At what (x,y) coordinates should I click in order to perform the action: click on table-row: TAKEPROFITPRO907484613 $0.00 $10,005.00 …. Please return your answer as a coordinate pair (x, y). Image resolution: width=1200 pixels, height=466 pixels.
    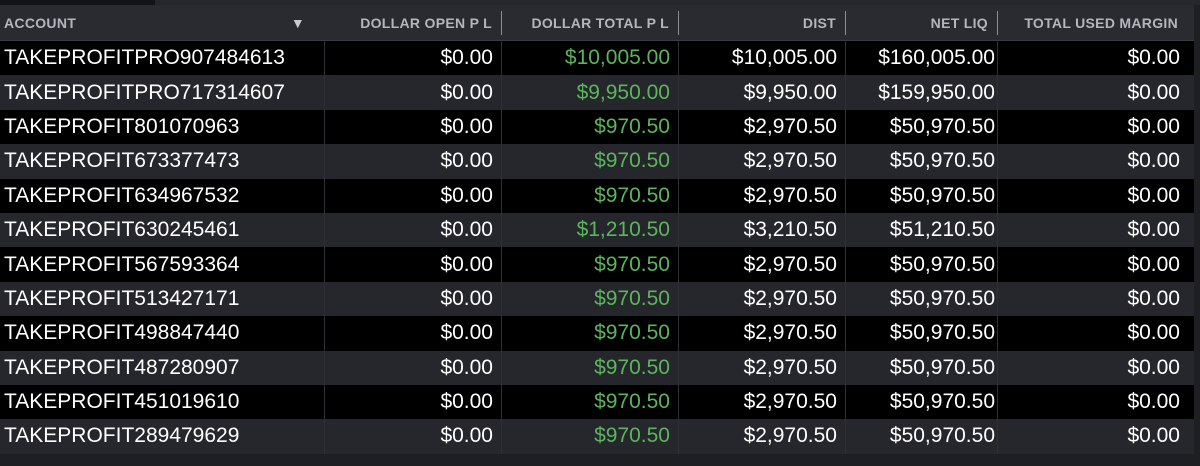
    Looking at the image, I should click on (597, 58).